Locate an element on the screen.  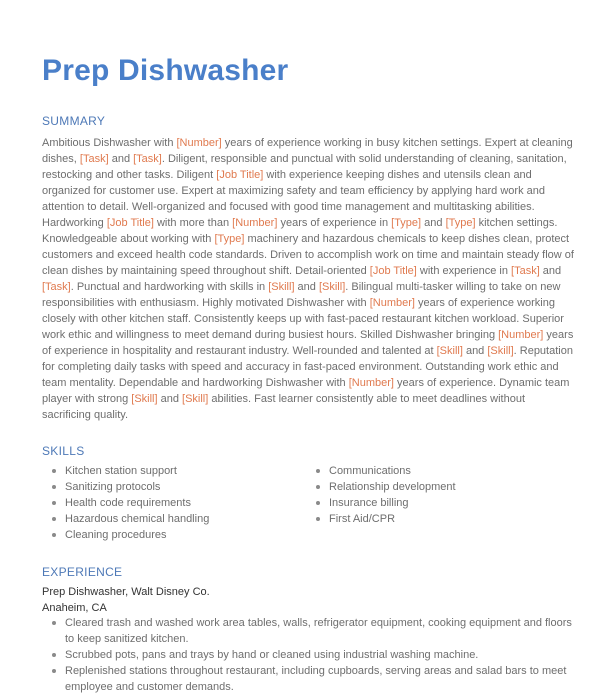
experience-heading: EXPERIENCE is located at coordinates (82, 572).